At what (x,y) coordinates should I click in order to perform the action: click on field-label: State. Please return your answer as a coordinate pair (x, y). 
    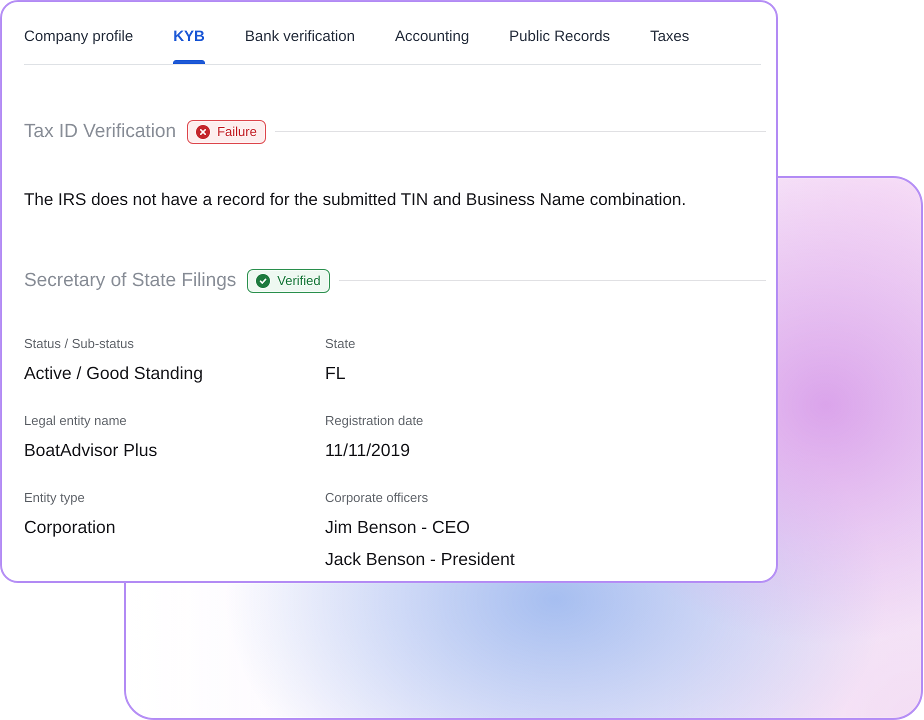
    Looking at the image, I should click on (340, 344).